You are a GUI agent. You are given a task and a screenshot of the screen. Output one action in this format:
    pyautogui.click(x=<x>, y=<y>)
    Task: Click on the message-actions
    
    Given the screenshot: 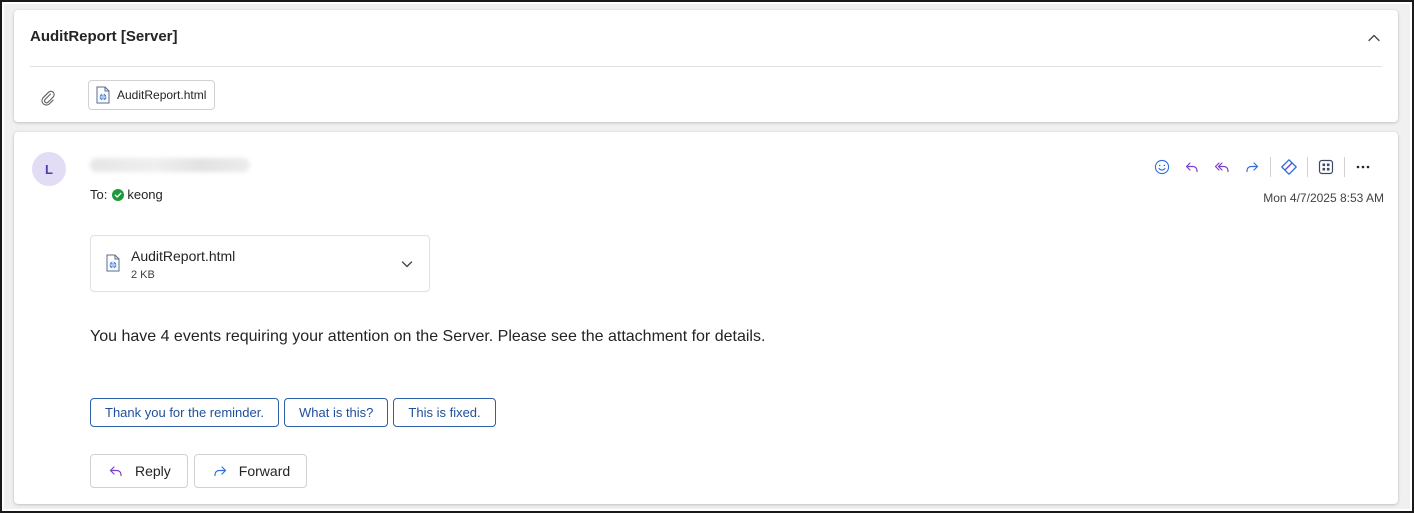 What is the action you would take?
    pyautogui.click(x=1262, y=167)
    